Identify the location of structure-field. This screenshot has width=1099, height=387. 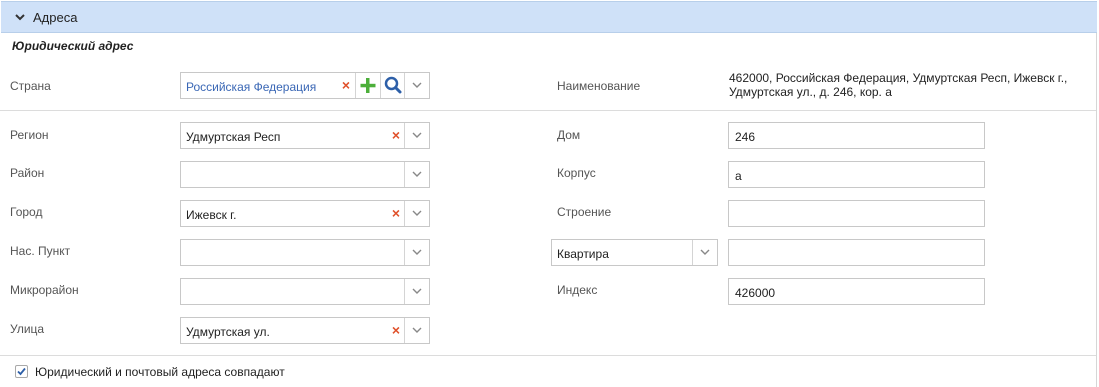
(856, 213).